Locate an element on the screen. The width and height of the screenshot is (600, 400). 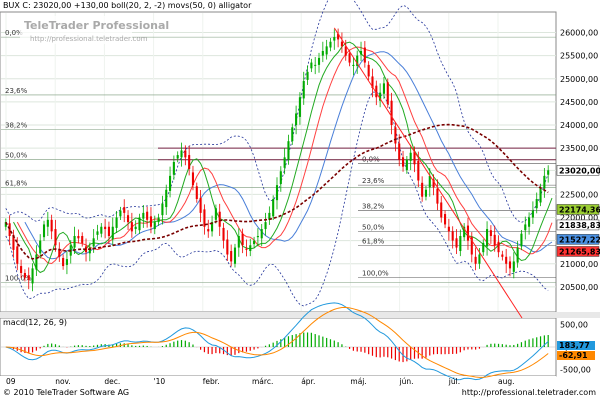
watermark-brand: TeleTrader Professional is located at coordinates (96, 25).